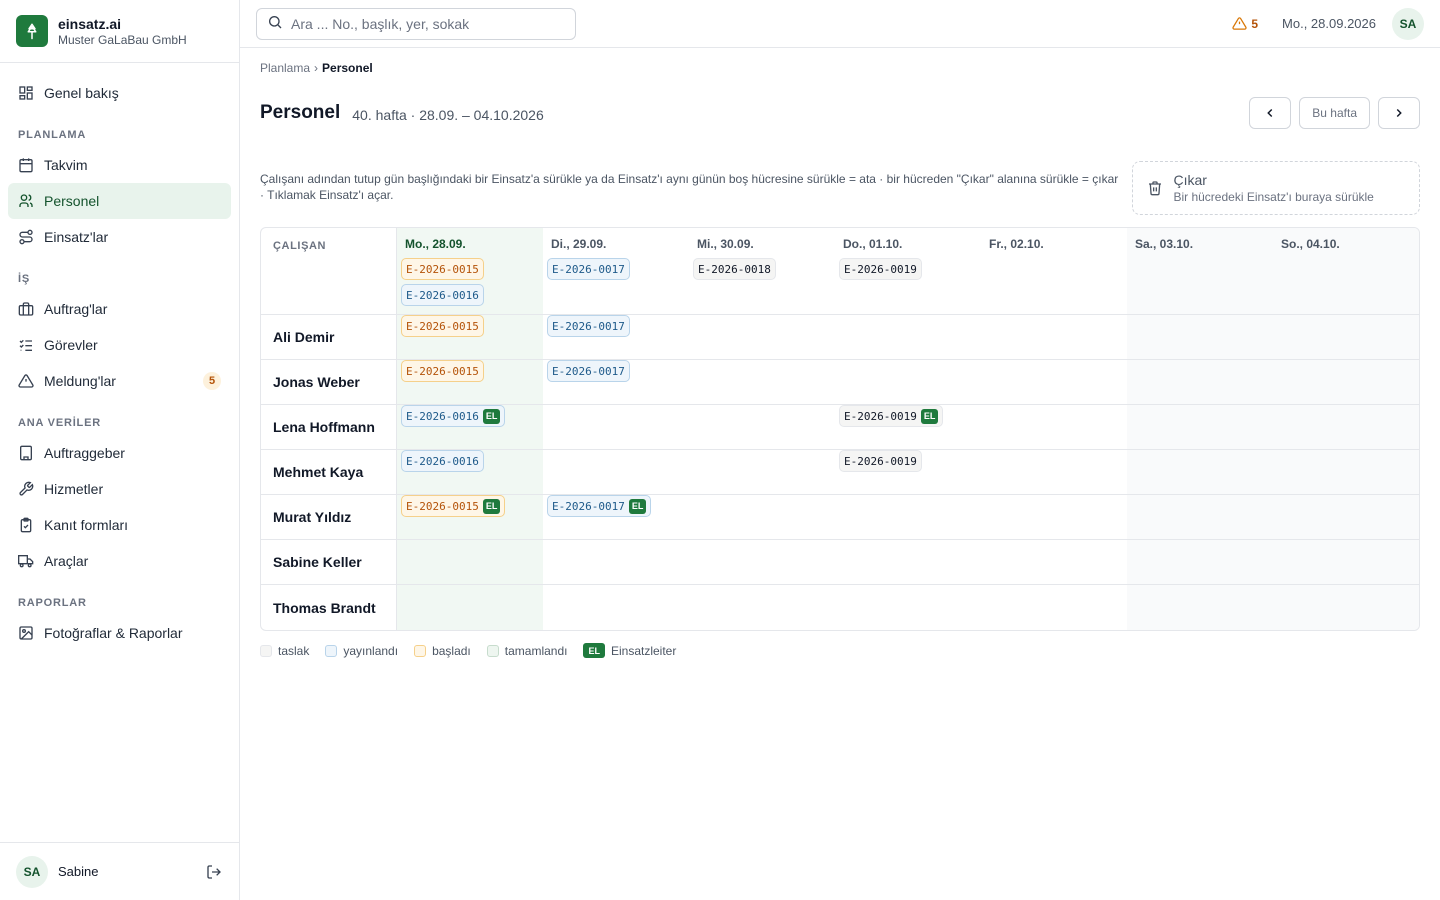 The image size is (1440, 900). Describe the element at coordinates (1270, 113) in the screenshot. I see `prev-week-button` at that location.